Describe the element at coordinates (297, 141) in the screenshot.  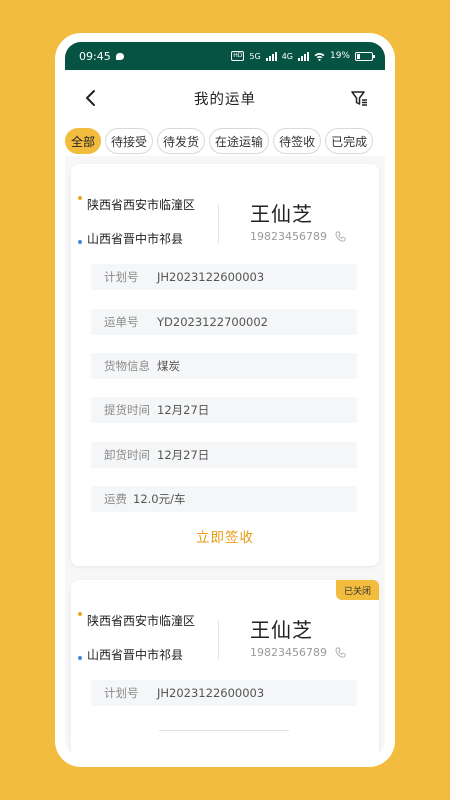
I see `tab-pending-sign: 待签收` at that location.